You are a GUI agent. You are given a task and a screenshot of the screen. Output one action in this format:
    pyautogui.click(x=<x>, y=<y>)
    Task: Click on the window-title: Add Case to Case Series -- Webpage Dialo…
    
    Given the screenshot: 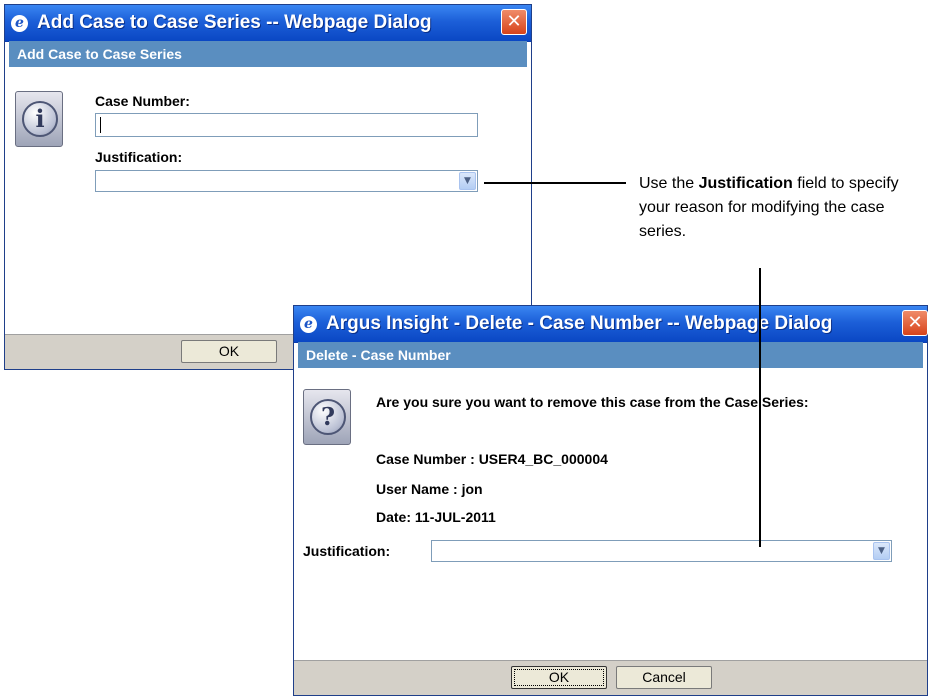 What is the action you would take?
    pyautogui.click(x=234, y=22)
    